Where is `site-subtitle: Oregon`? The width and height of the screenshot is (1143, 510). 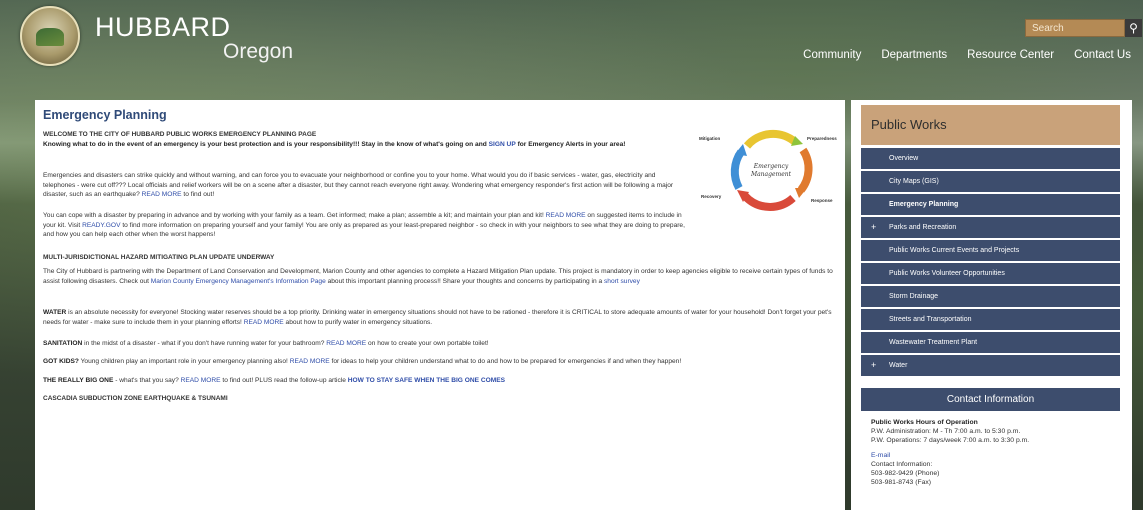
site-subtitle: Oregon is located at coordinates (258, 51).